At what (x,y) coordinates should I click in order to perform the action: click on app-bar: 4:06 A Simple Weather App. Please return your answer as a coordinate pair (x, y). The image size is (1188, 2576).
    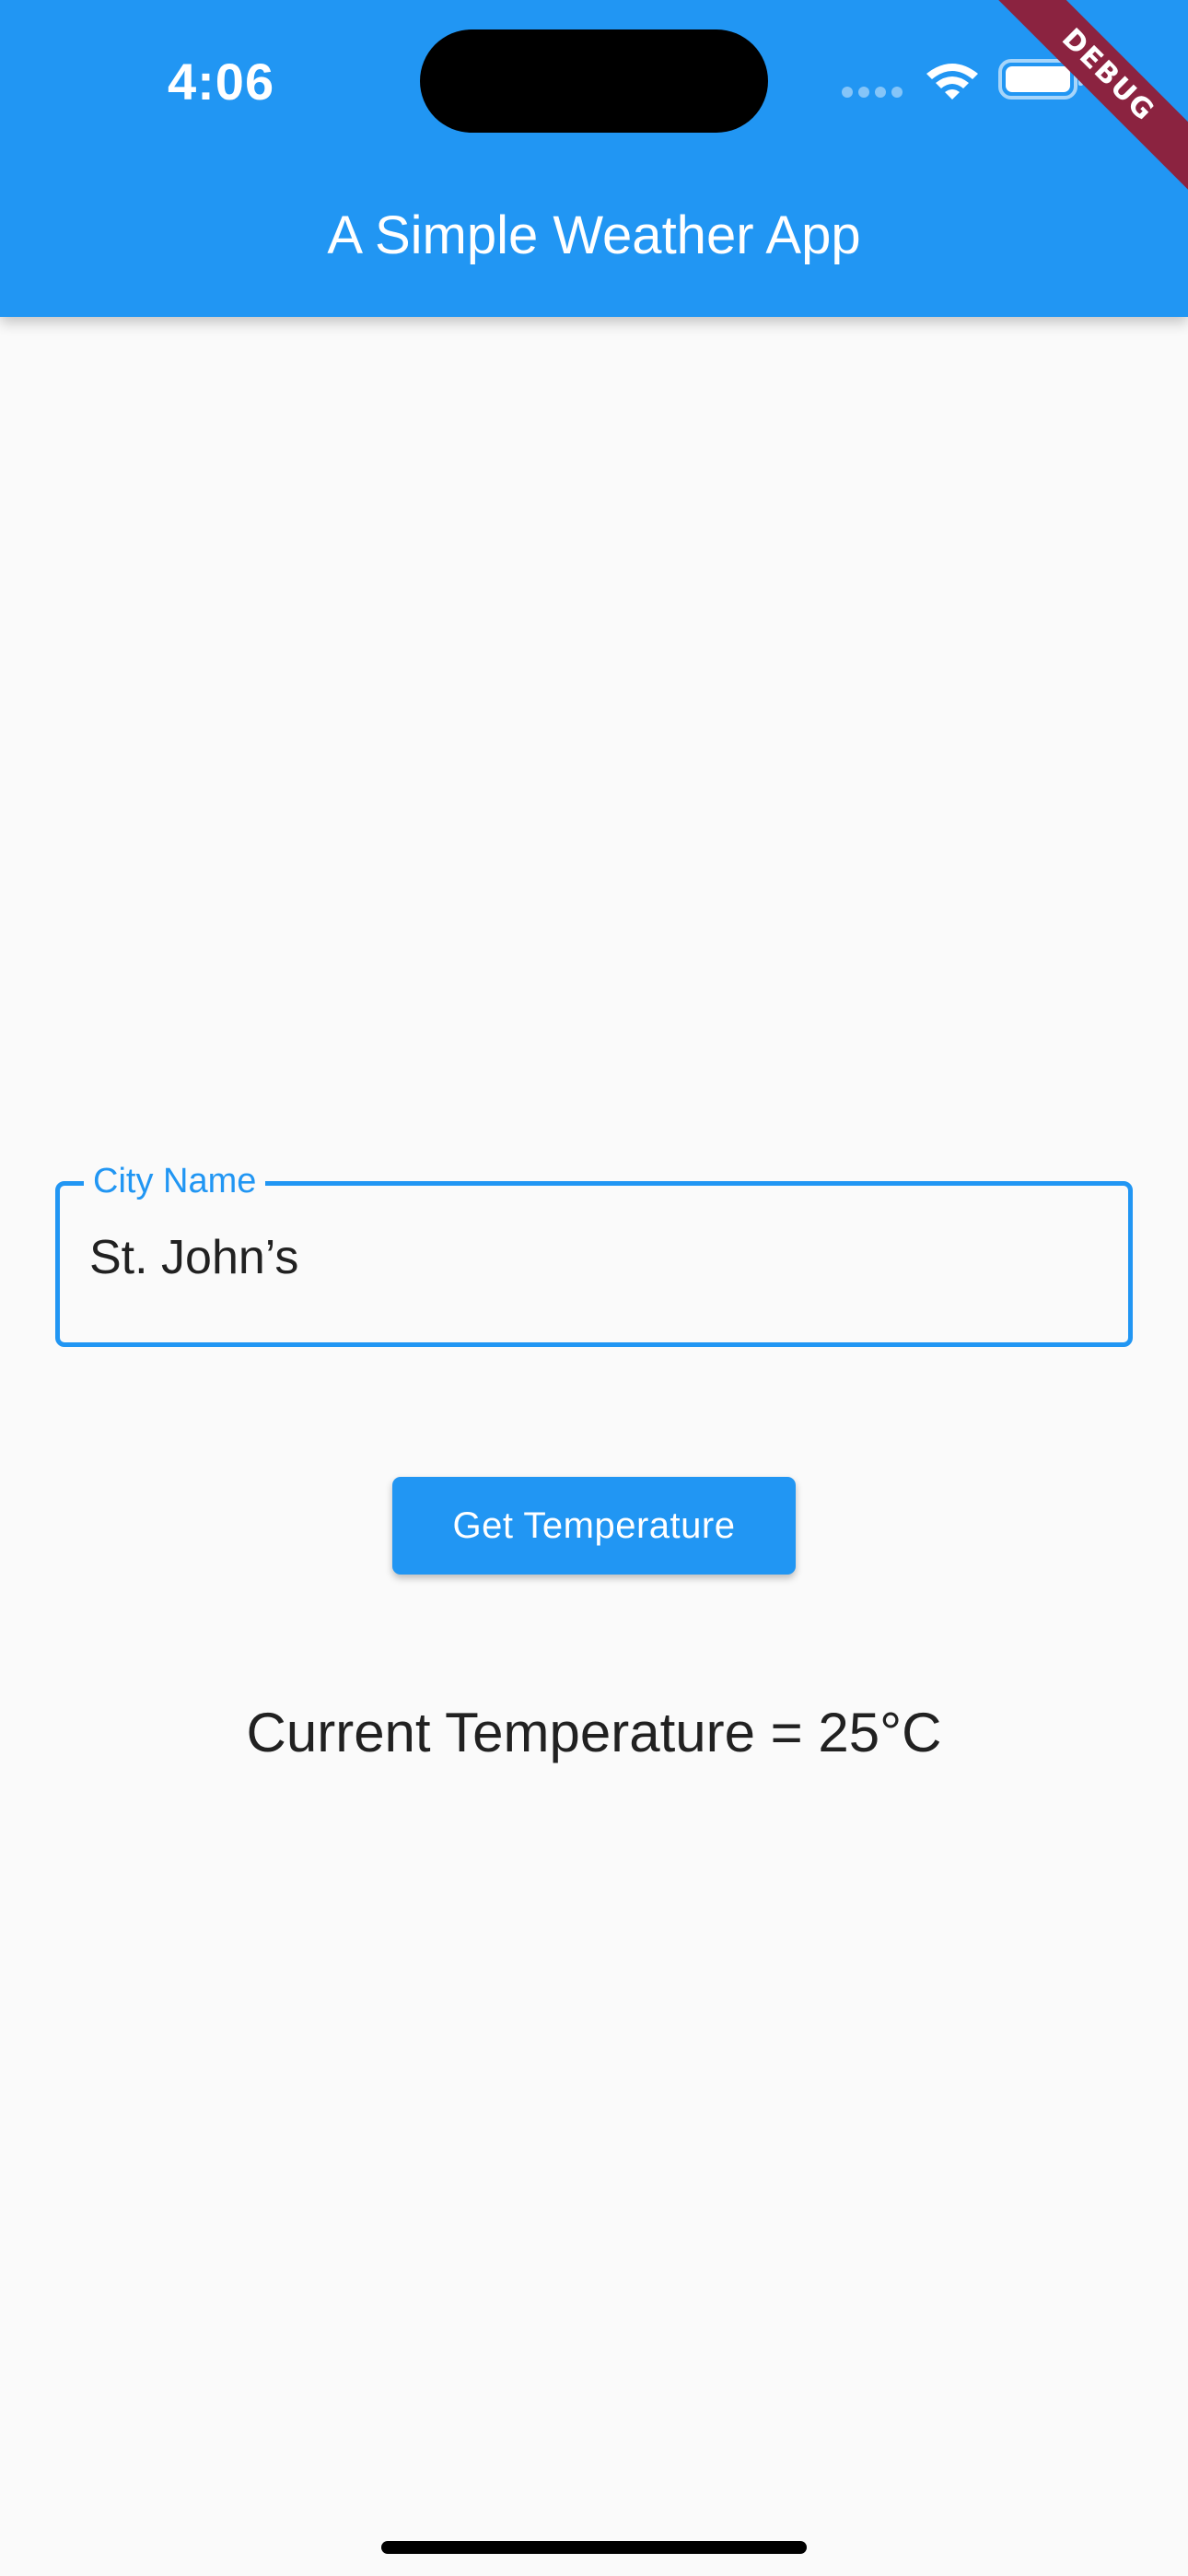
    Looking at the image, I should click on (594, 158).